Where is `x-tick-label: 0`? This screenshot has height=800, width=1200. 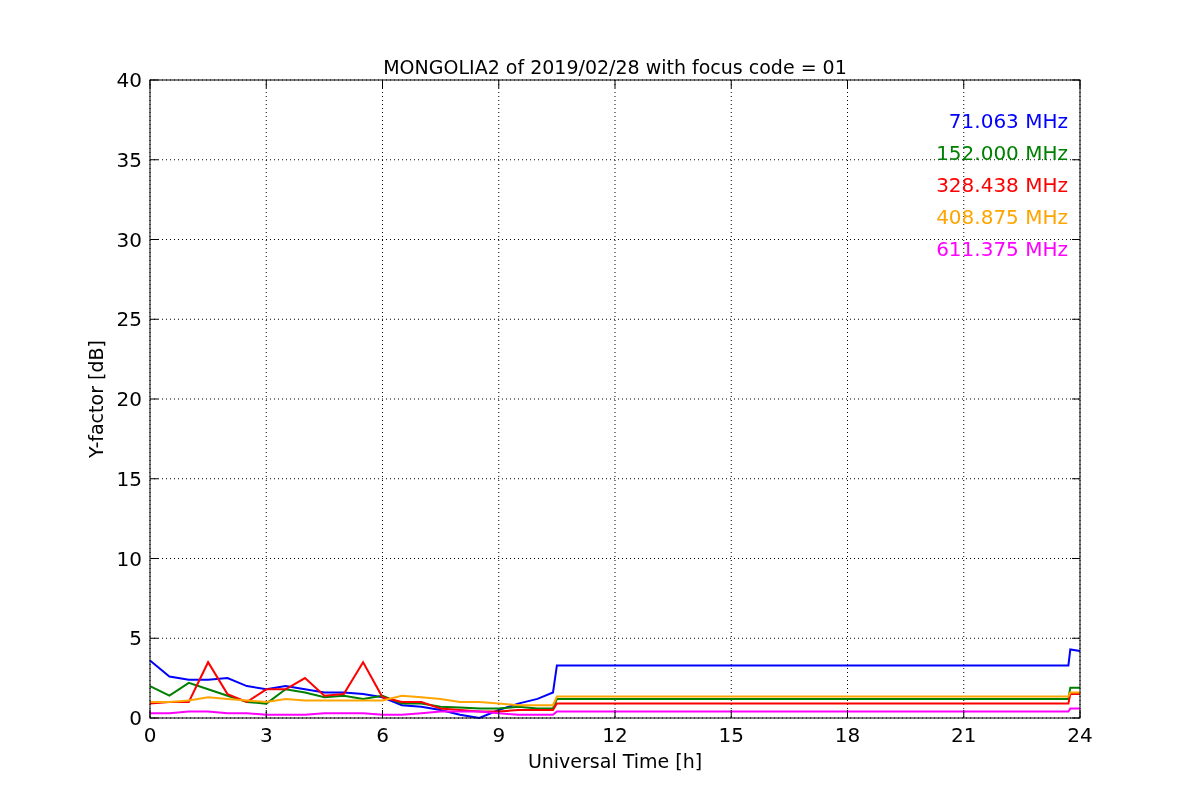
x-tick-label: 0 is located at coordinates (150, 735).